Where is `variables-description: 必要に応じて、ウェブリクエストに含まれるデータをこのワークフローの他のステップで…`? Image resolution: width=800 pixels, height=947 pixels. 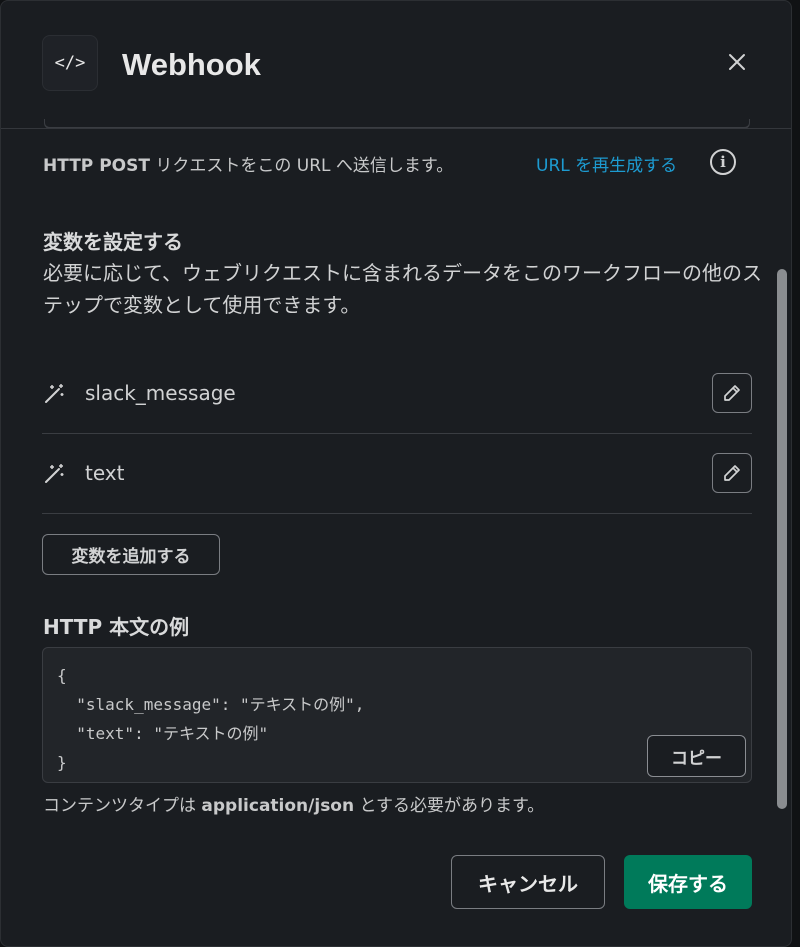 variables-description: 必要に応じて、ウェブリクエストに含まれるデータをこのワークフローの他のステップで… is located at coordinates (402, 289).